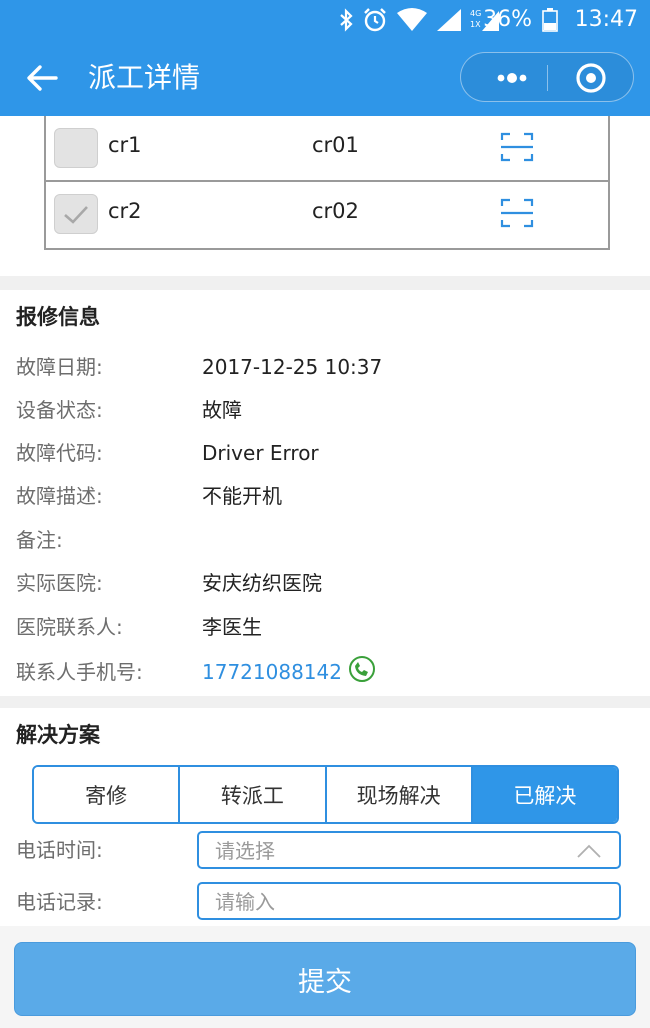  Describe the element at coordinates (59, 583) in the screenshot. I see `field-label: 实际医院:` at that location.